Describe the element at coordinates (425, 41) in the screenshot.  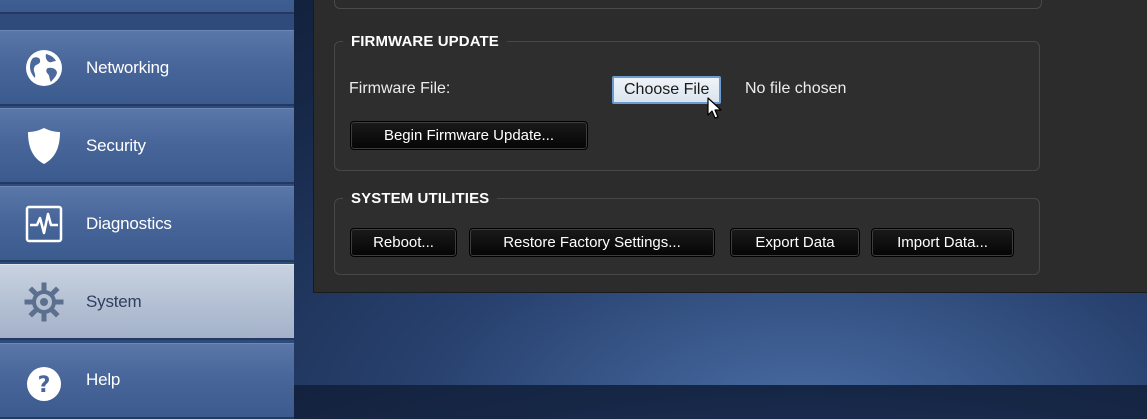
I see `firmware-update-title: FIRMWARE UPDATE` at that location.